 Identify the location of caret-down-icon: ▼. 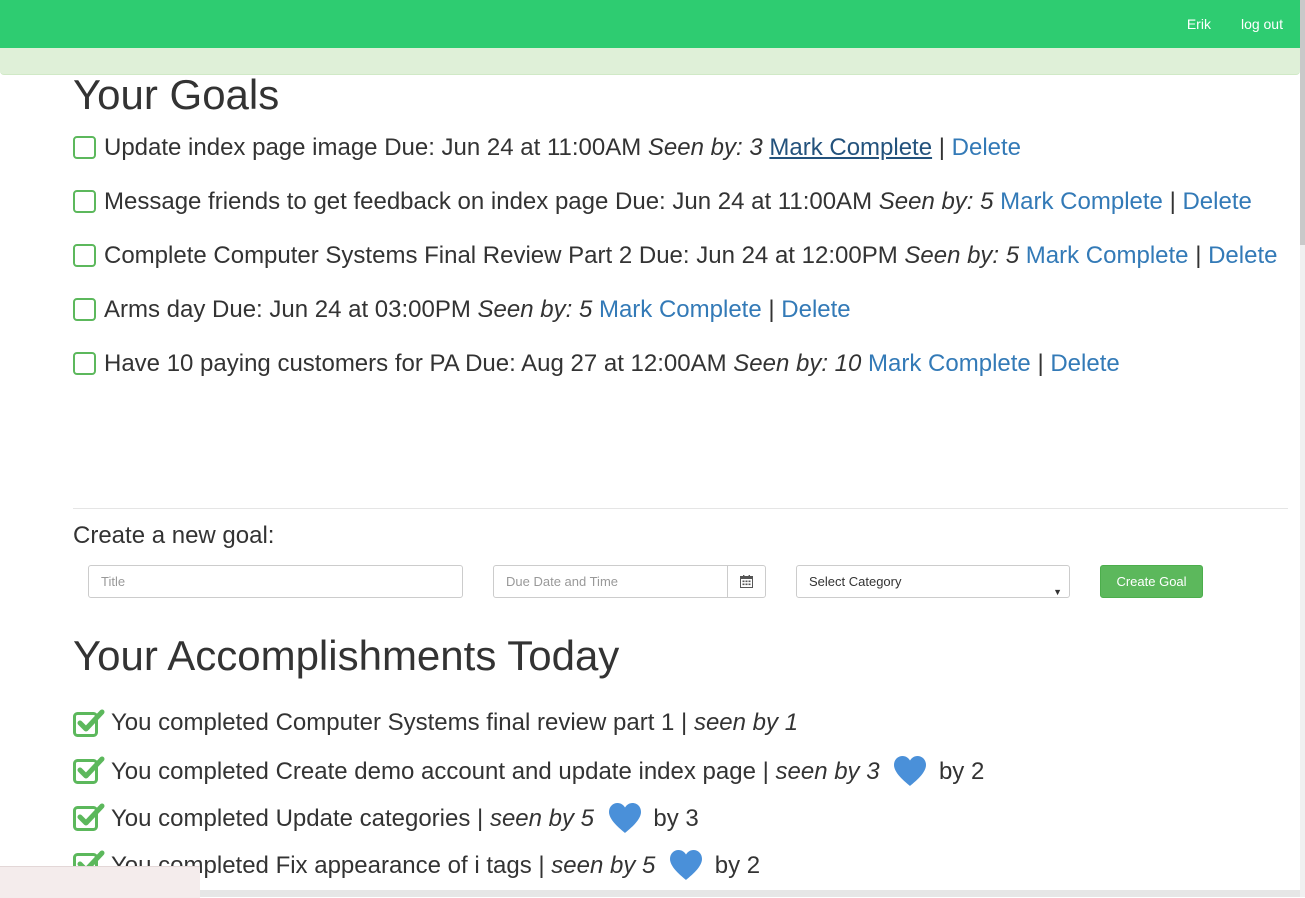
(1057, 592).